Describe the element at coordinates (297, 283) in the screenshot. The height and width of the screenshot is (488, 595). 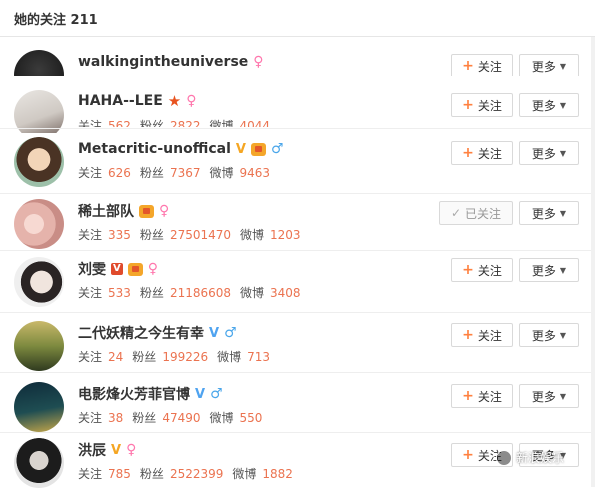
I see `list-item: 刘雯 V ♀ 关注 533 粉丝 21186608 微博 3408 + 关注 更多 ▼` at that location.